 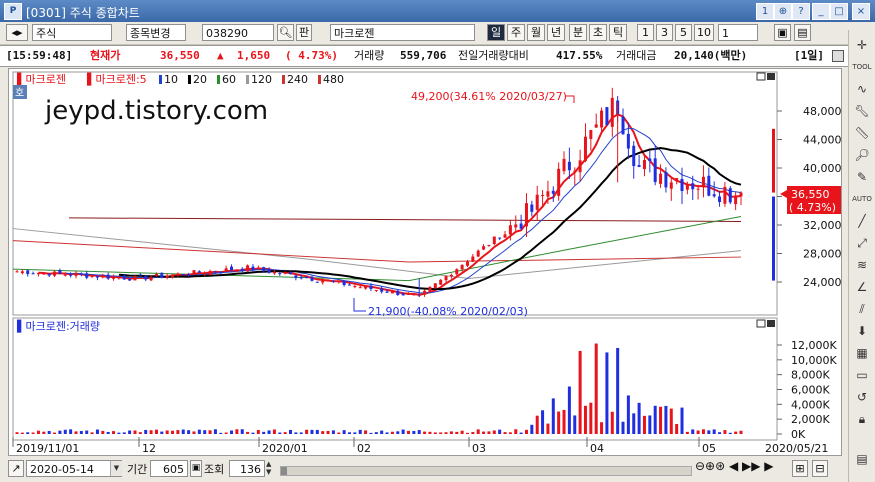 I want to click on volume-tick-label: 10,000K, so click(x=814, y=360).